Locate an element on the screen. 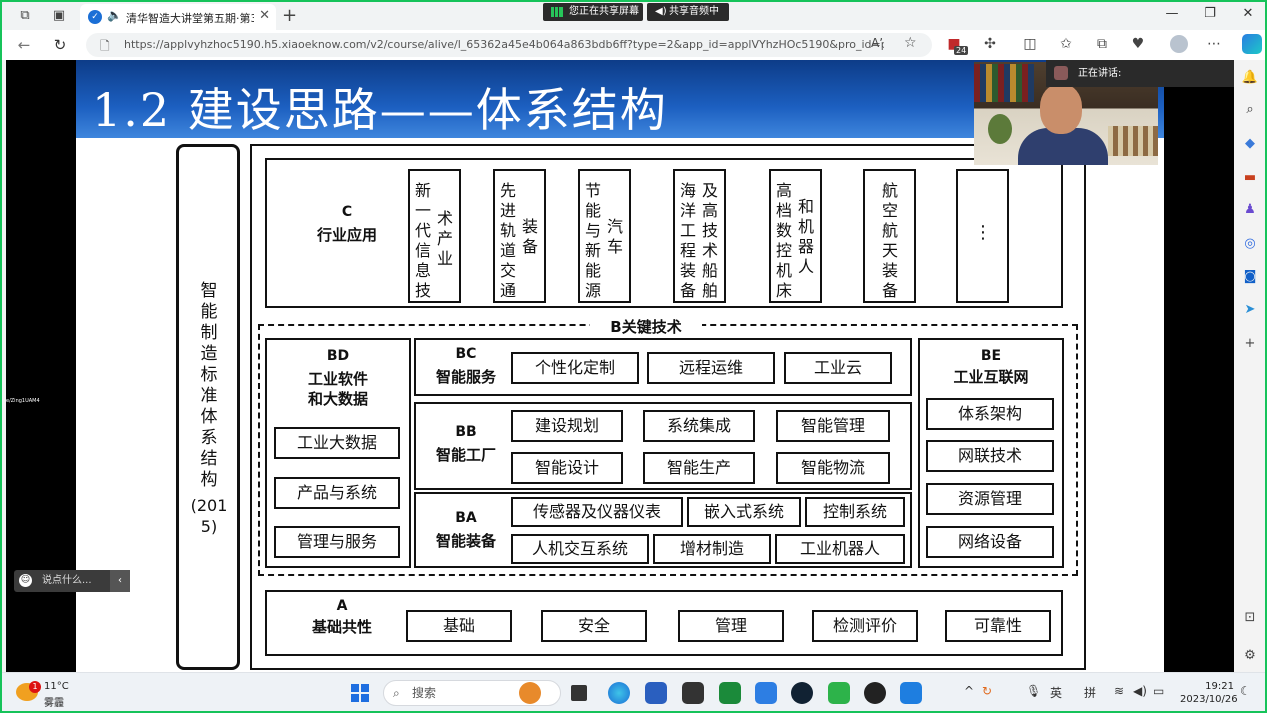 This screenshot has height=713, width=1267. store-icon is located at coordinates (656, 693).